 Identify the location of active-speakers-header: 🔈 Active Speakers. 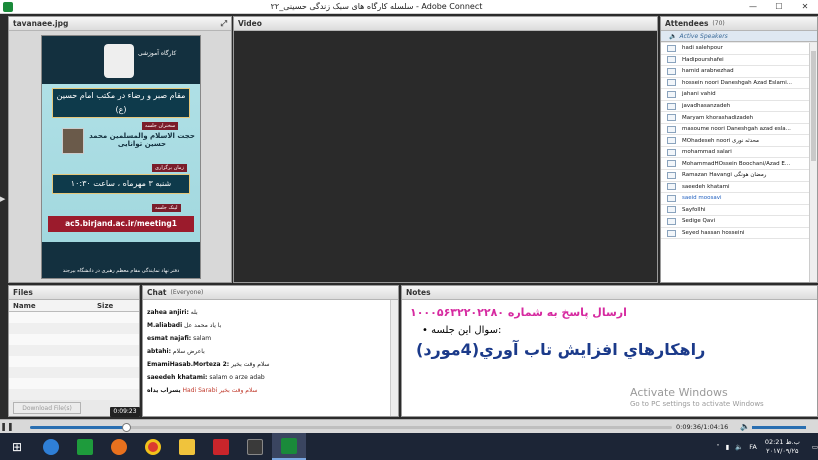
(739, 36).